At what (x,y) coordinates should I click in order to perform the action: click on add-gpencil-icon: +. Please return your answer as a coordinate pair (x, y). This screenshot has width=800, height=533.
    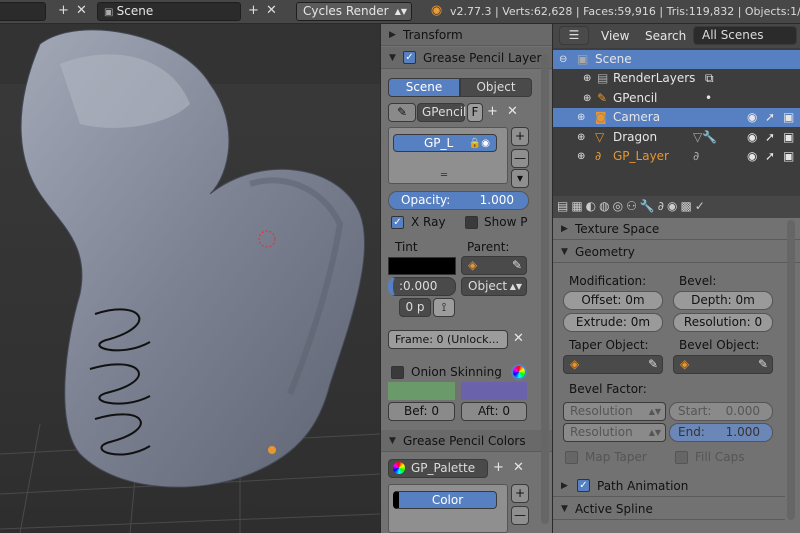
    Looking at the image, I should click on (492, 111).